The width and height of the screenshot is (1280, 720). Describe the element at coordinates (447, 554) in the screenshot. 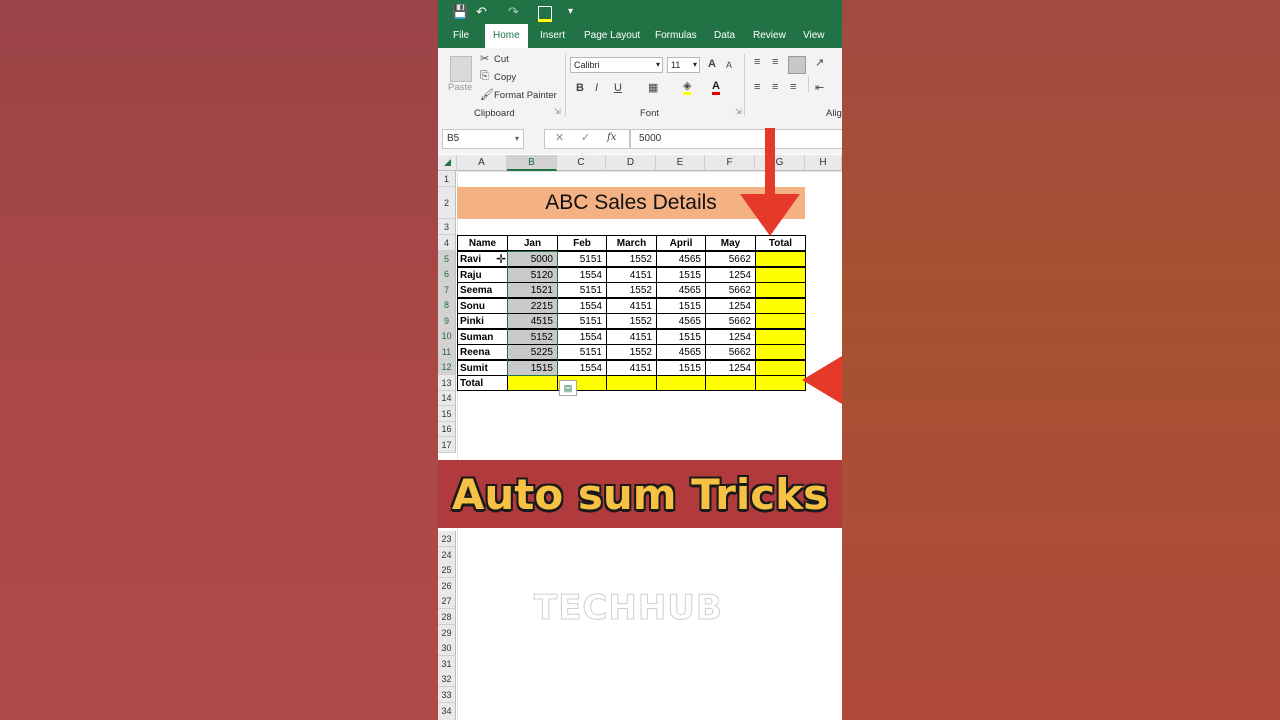

I see `row-header: 24` at that location.